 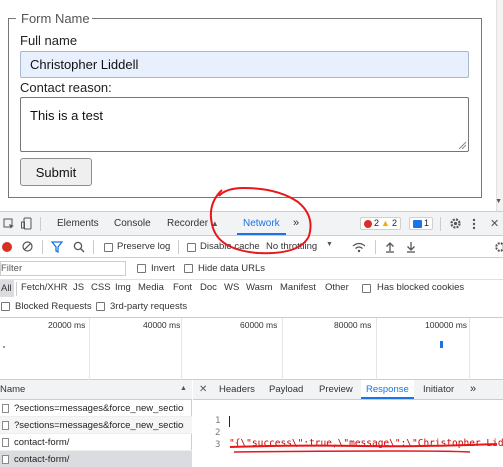 What do you see at coordinates (366, 288) in the screenshot?
I see `has-blocked-cookies-checkbox` at bounding box center [366, 288].